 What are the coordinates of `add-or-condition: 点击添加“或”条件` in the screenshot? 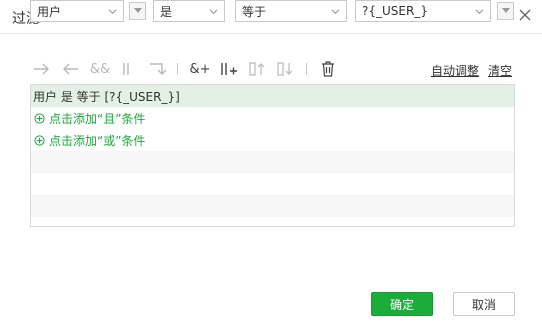 It's located at (272, 140).